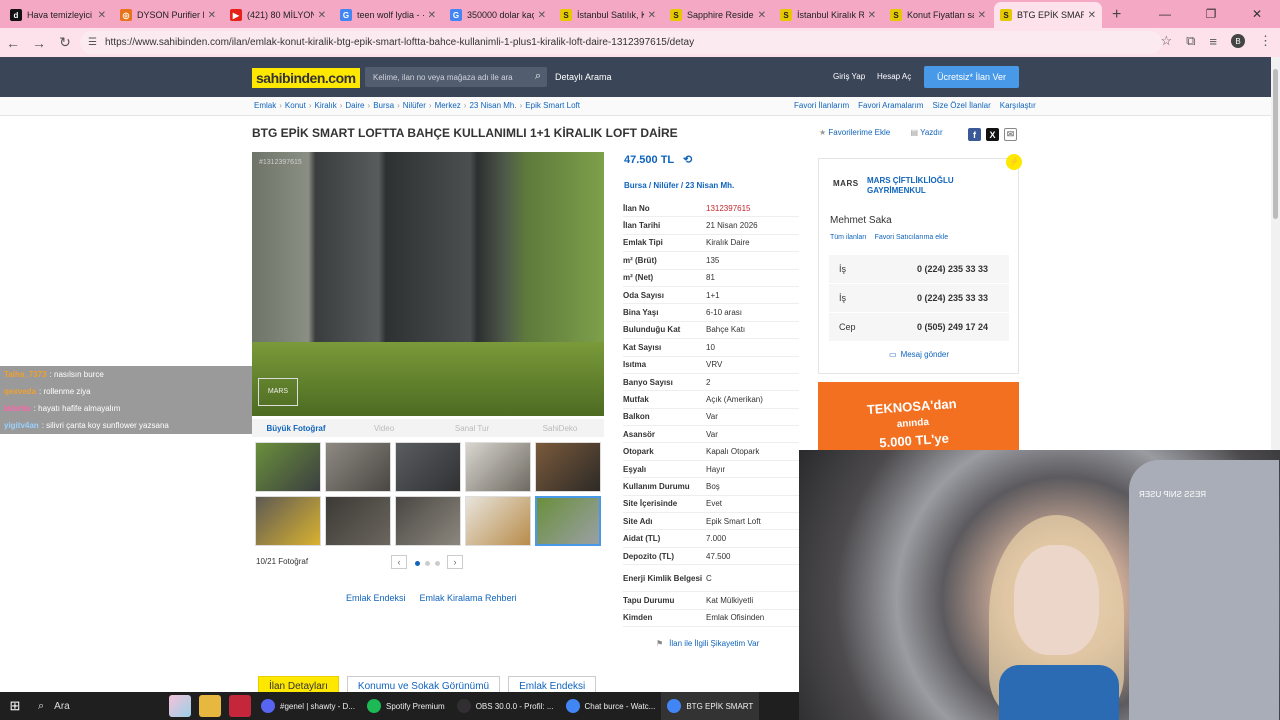 The height and width of the screenshot is (720, 1280). What do you see at coordinates (448, 105) in the screenshot?
I see `breadcrumb-item: Merkez` at bounding box center [448, 105].